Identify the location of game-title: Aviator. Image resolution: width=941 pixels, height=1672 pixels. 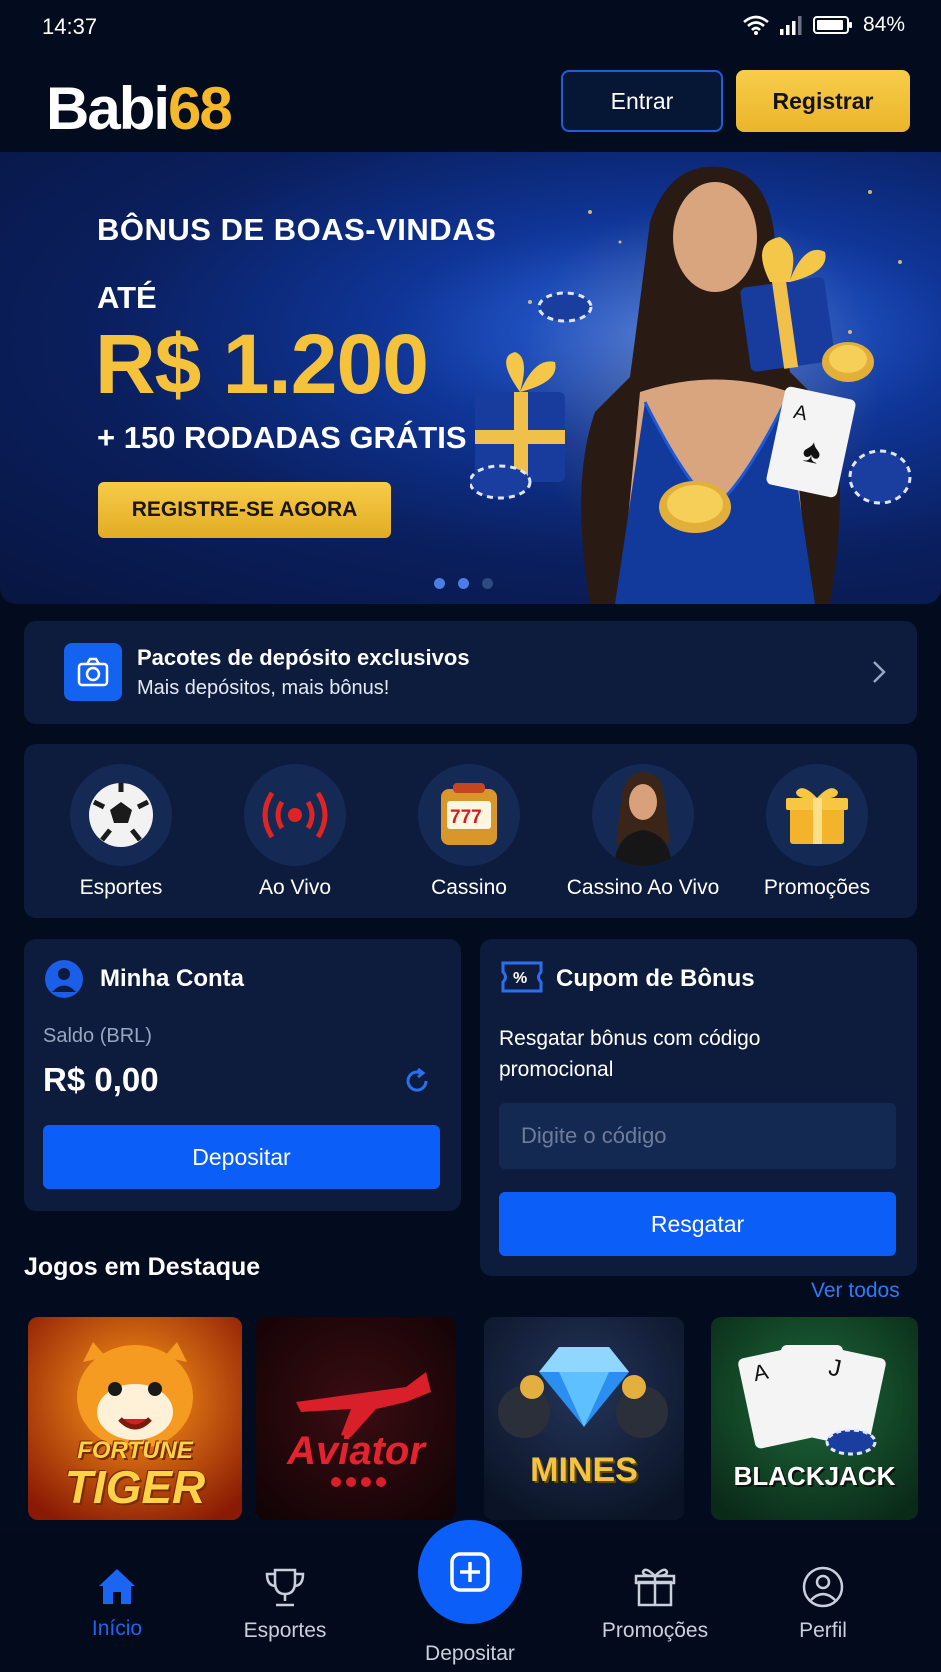
(356, 1451).